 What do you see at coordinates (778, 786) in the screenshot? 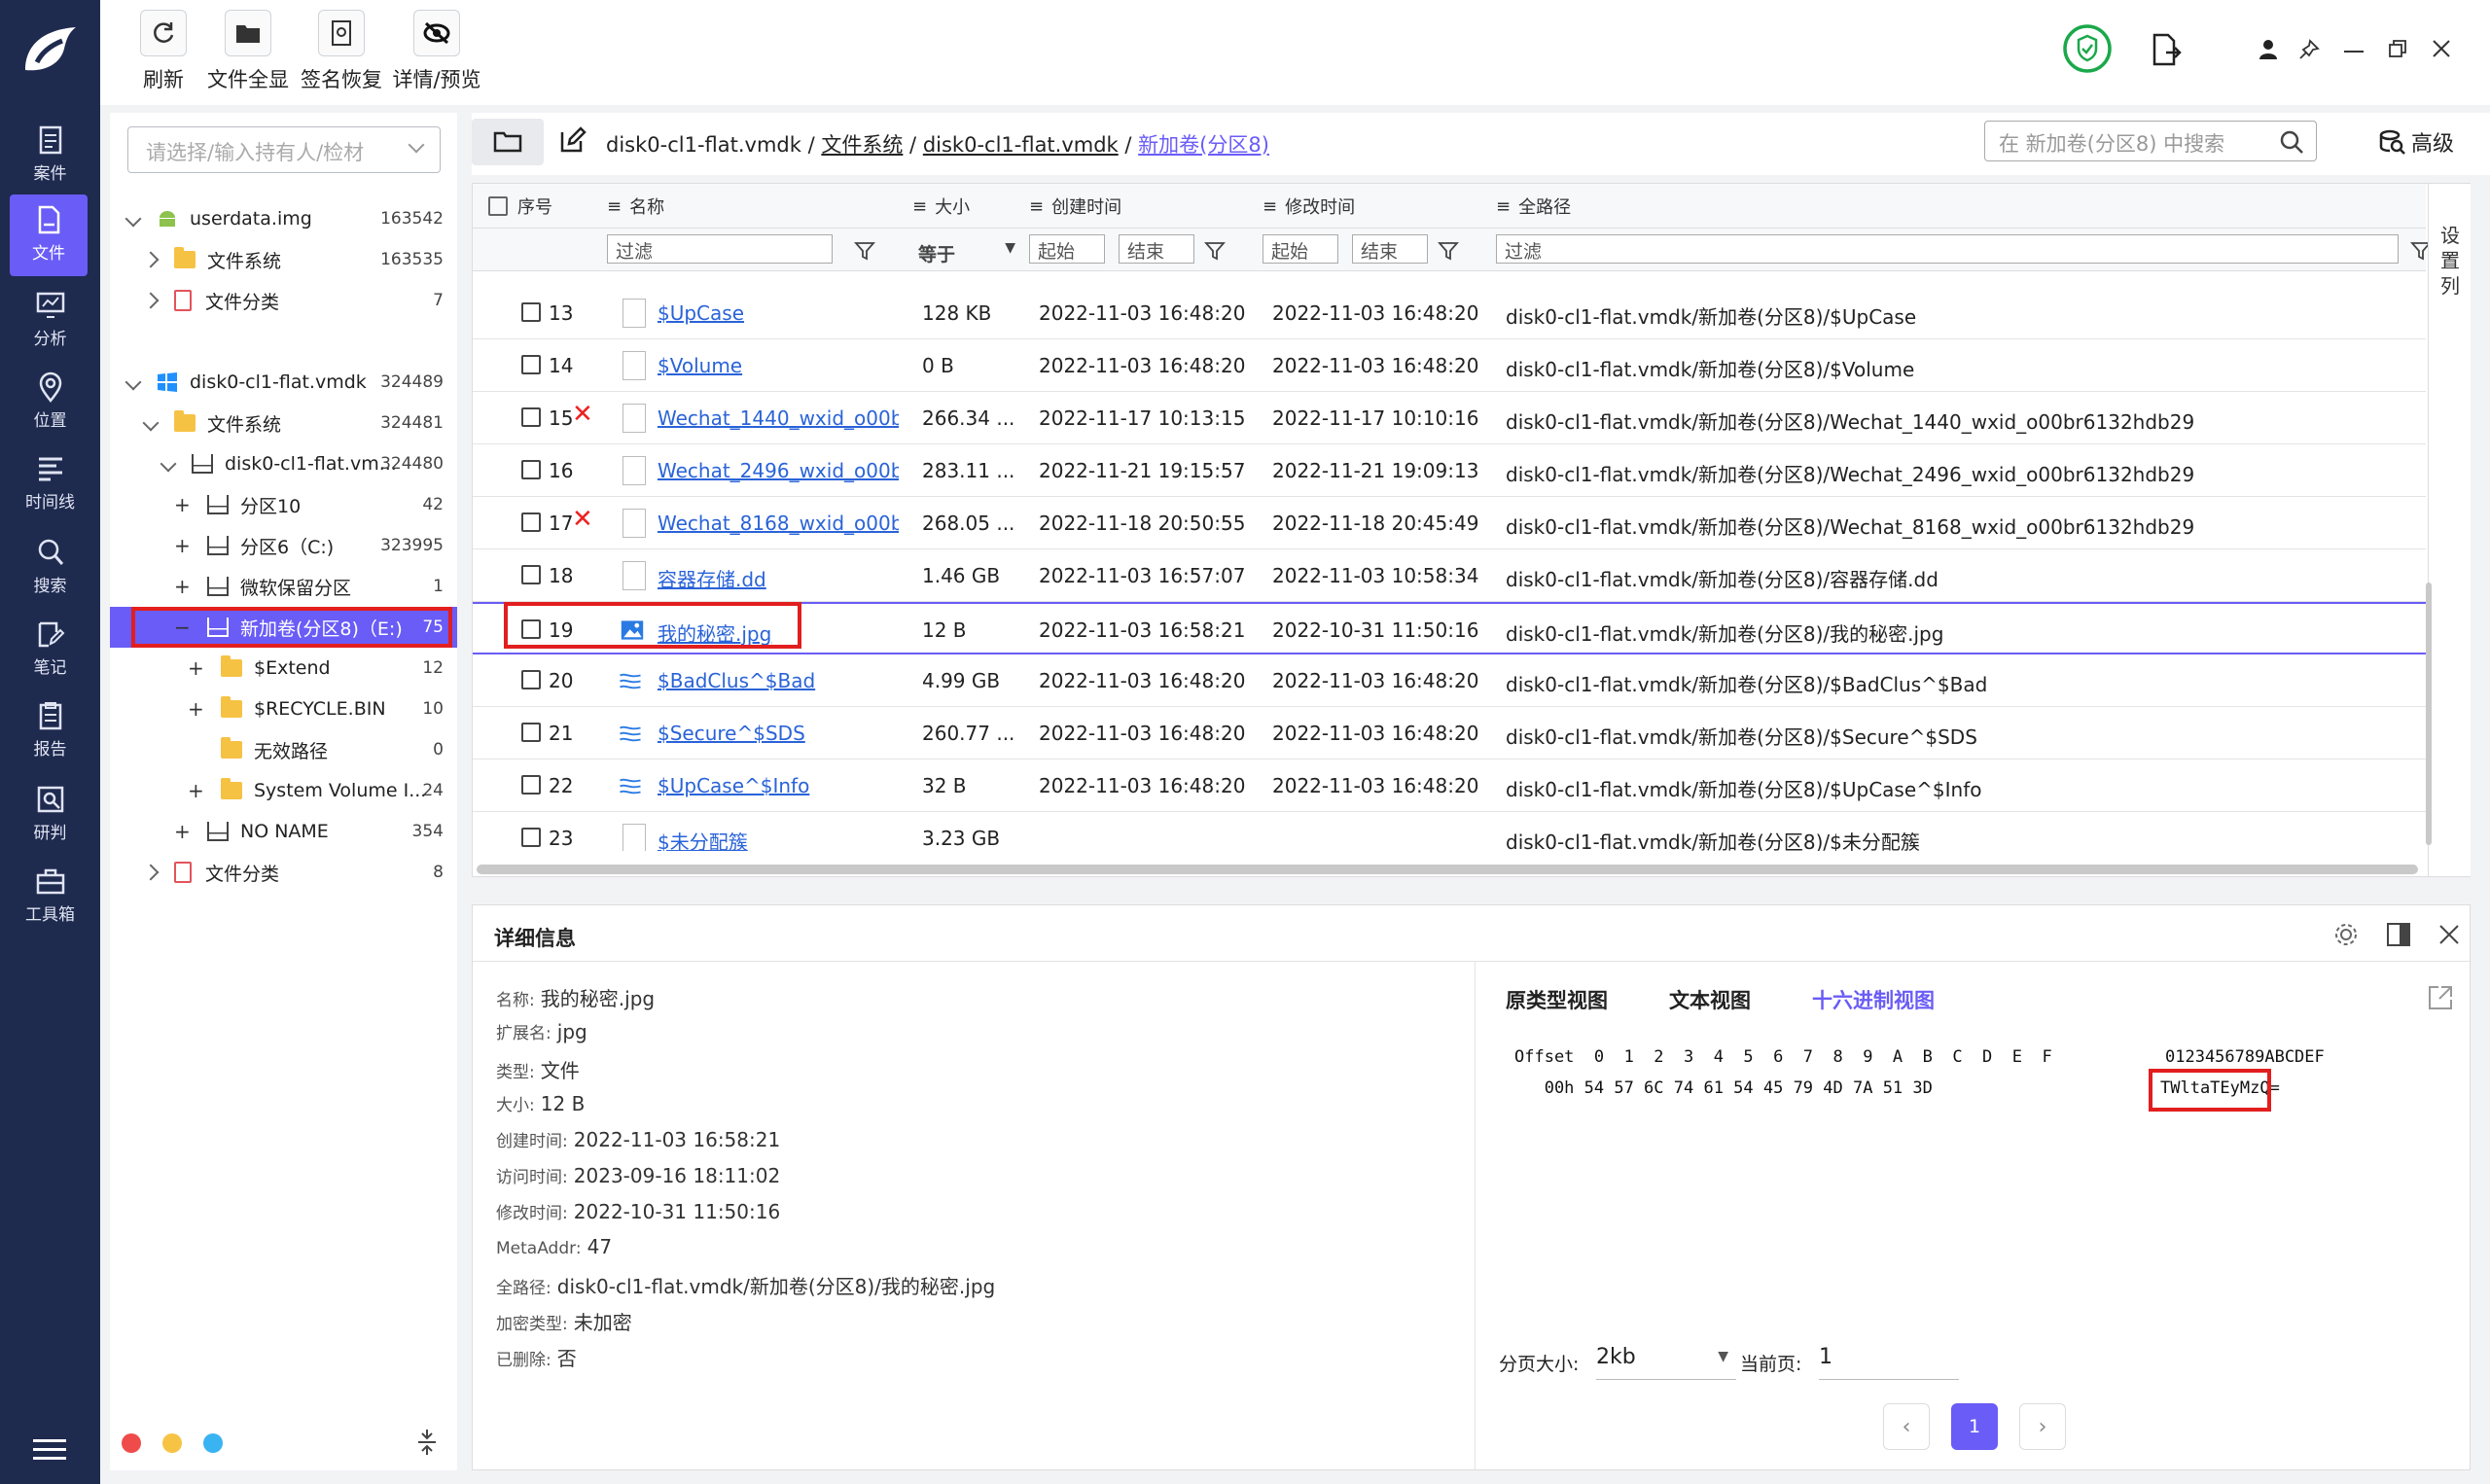
I see `cell-name: $UpCase^$Info` at bounding box center [778, 786].